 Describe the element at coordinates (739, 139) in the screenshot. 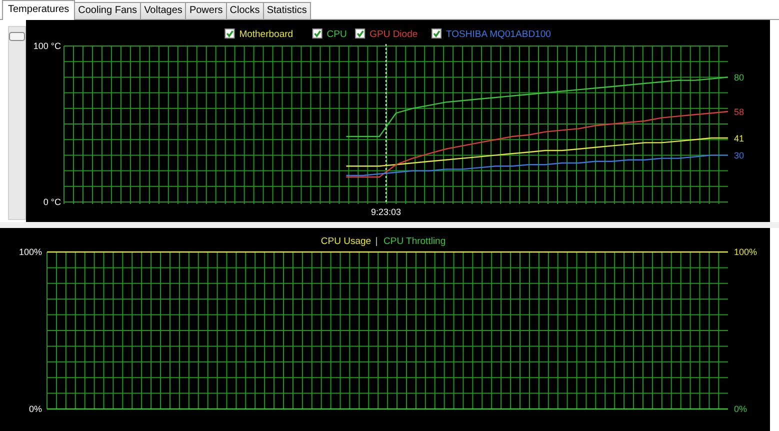

I see `value-label: 41` at that location.